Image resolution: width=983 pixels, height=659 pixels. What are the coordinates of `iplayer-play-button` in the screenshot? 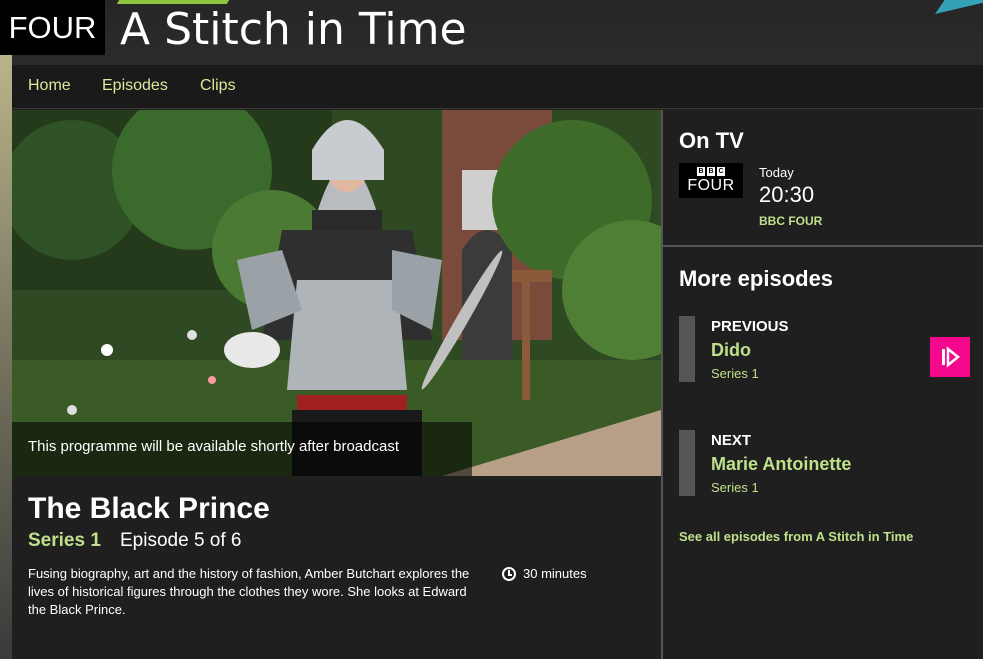 It's located at (950, 357).